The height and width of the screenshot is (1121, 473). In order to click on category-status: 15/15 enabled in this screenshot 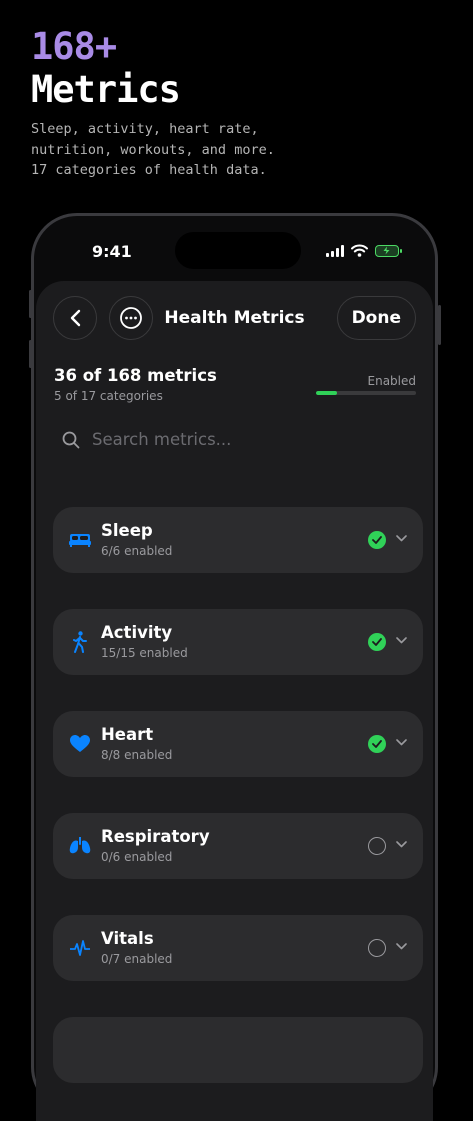, I will do `click(144, 653)`.